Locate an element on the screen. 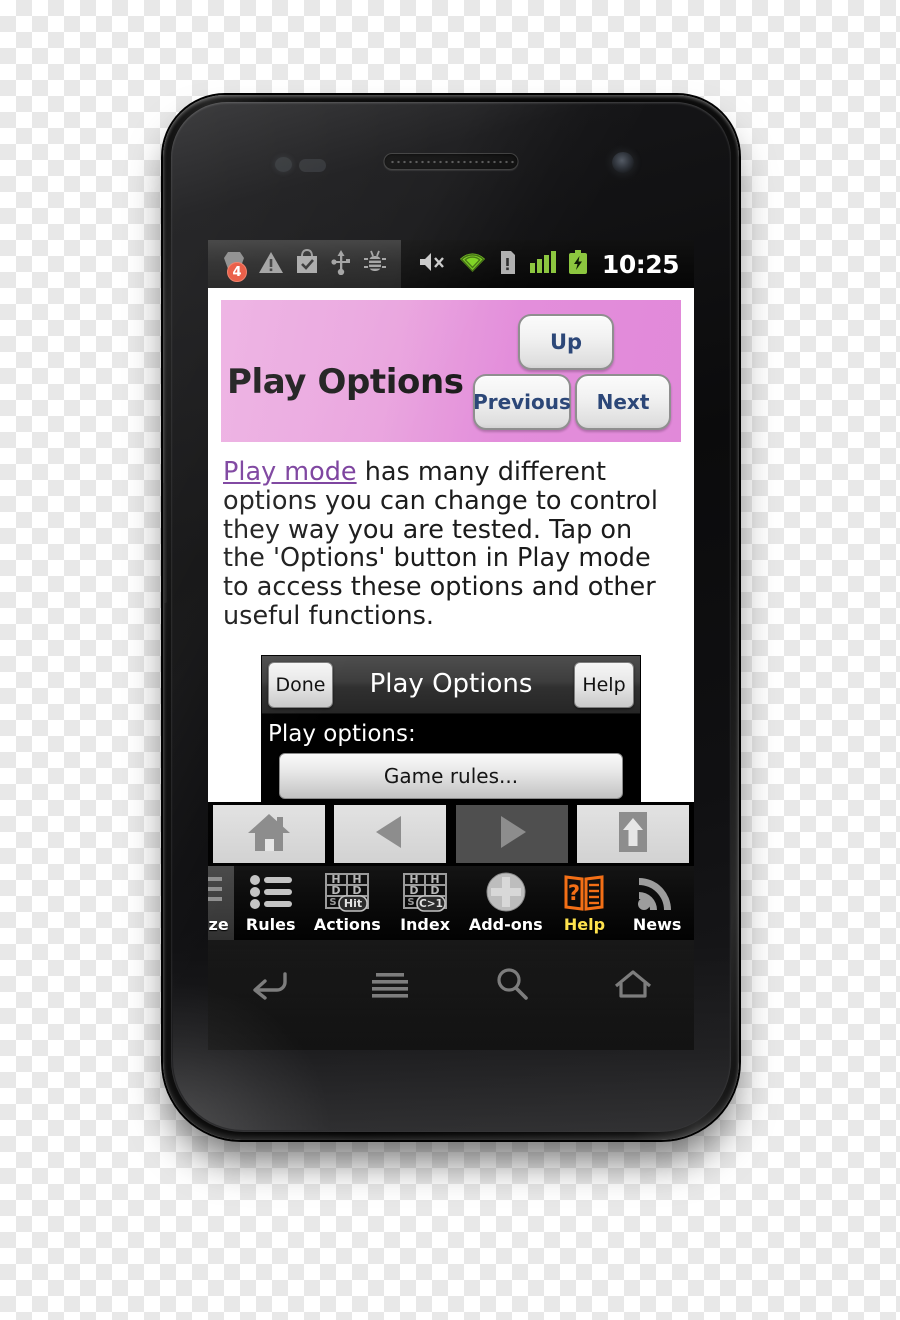 This screenshot has width=900, height=1320. embedded-help-button: Help is located at coordinates (604, 684).